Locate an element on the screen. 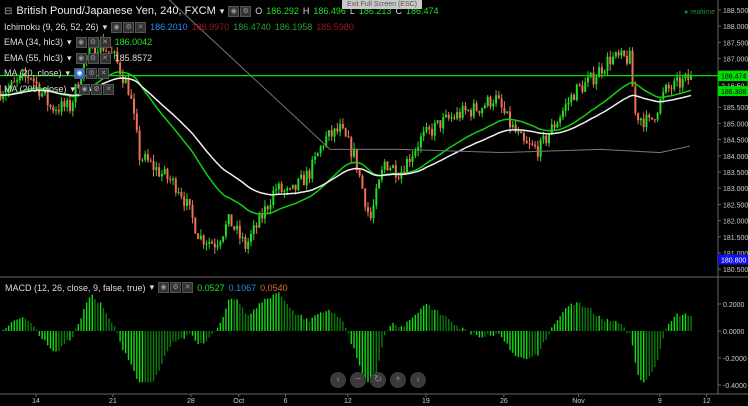 The width and height of the screenshot is (748, 406). macd-signal-value: 0.1067 is located at coordinates (242, 287).